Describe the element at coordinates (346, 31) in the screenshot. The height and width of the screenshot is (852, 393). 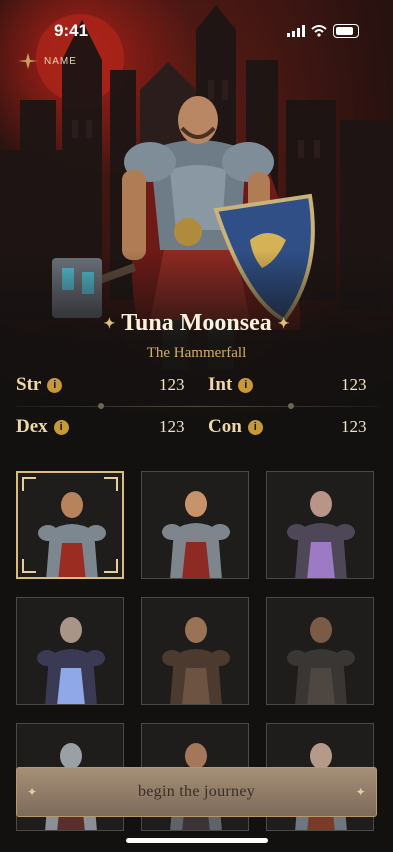
I see `battery-icon` at that location.